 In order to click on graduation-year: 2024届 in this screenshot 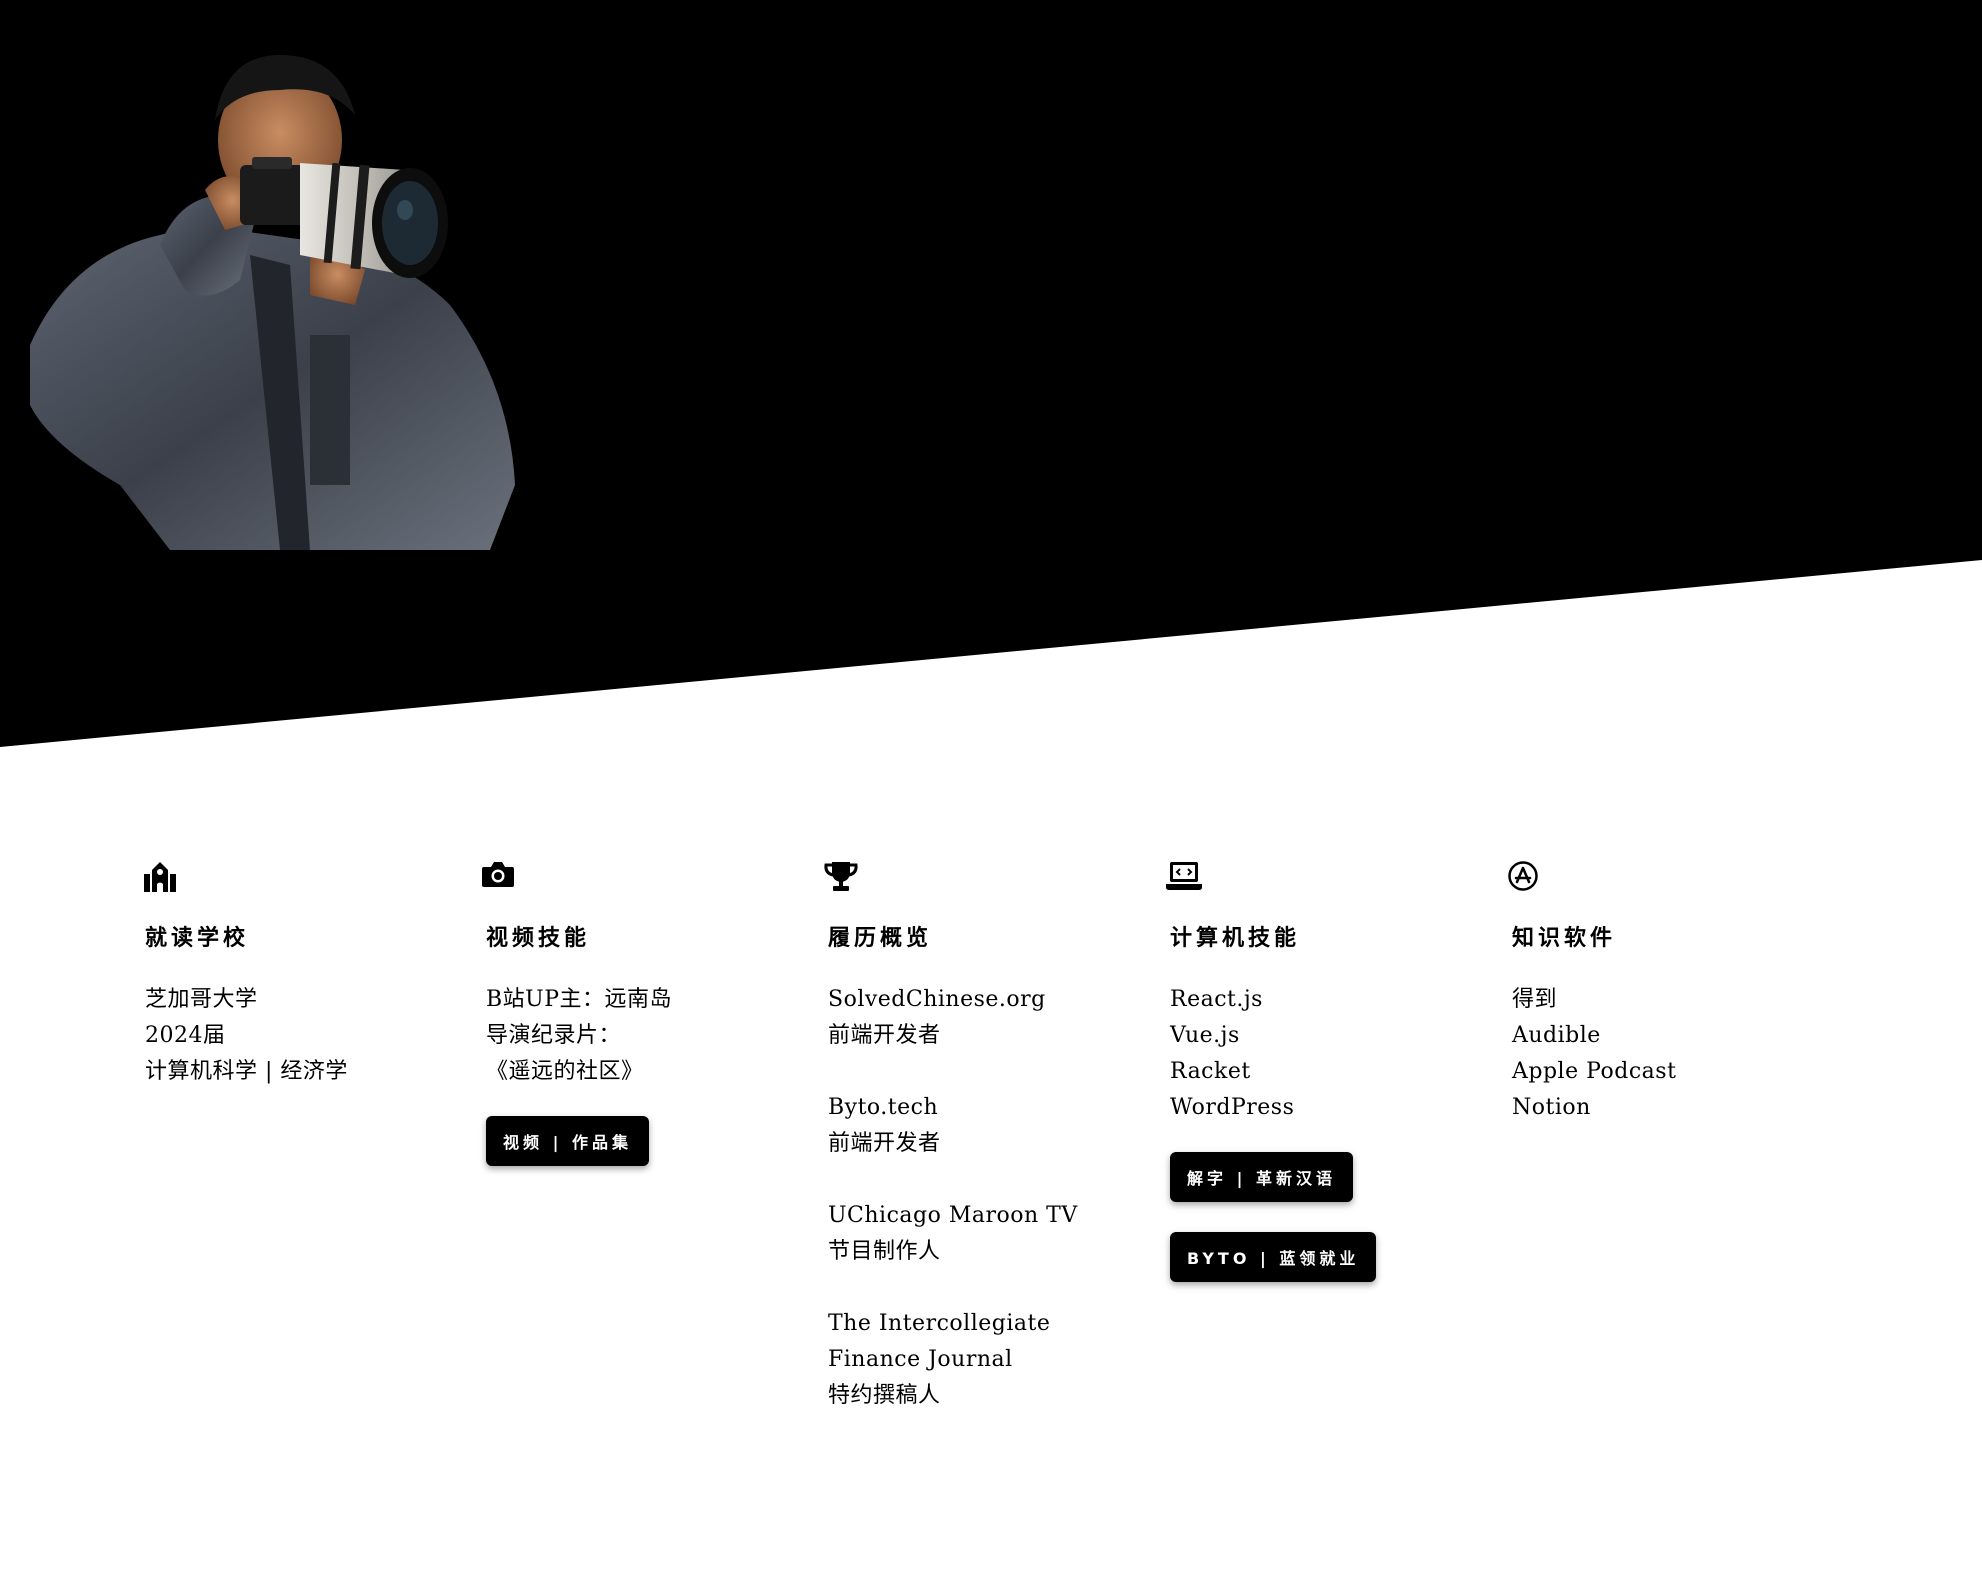, I will do `click(185, 1035)`.